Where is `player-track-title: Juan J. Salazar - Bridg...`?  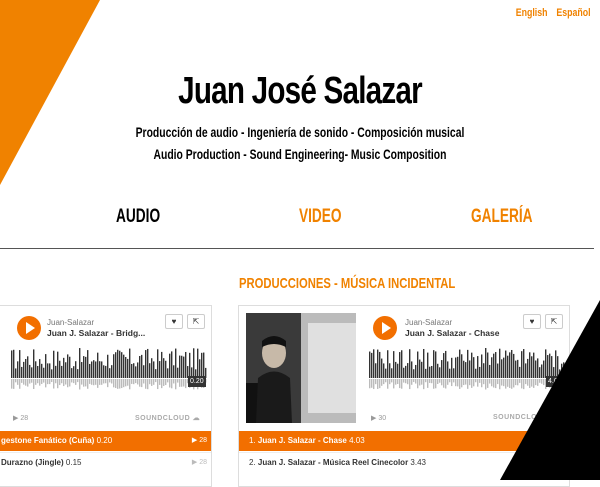
player-track-title: Juan J. Salazar - Bridg... is located at coordinates (96, 333).